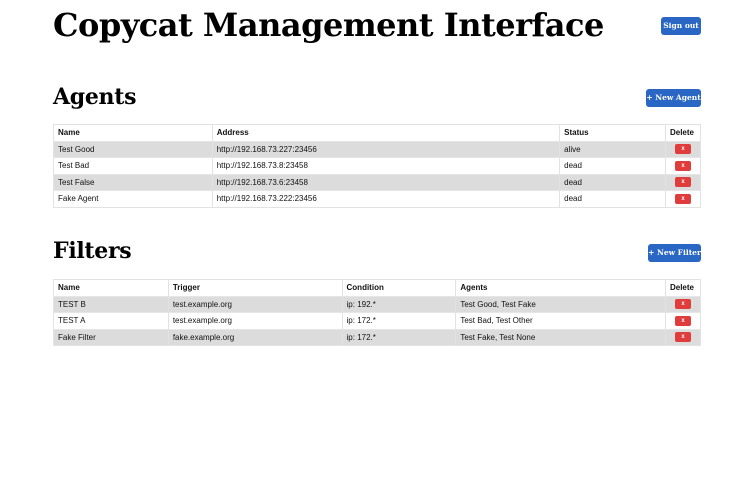  I want to click on filter-name: Fake Filter, so click(111, 337).